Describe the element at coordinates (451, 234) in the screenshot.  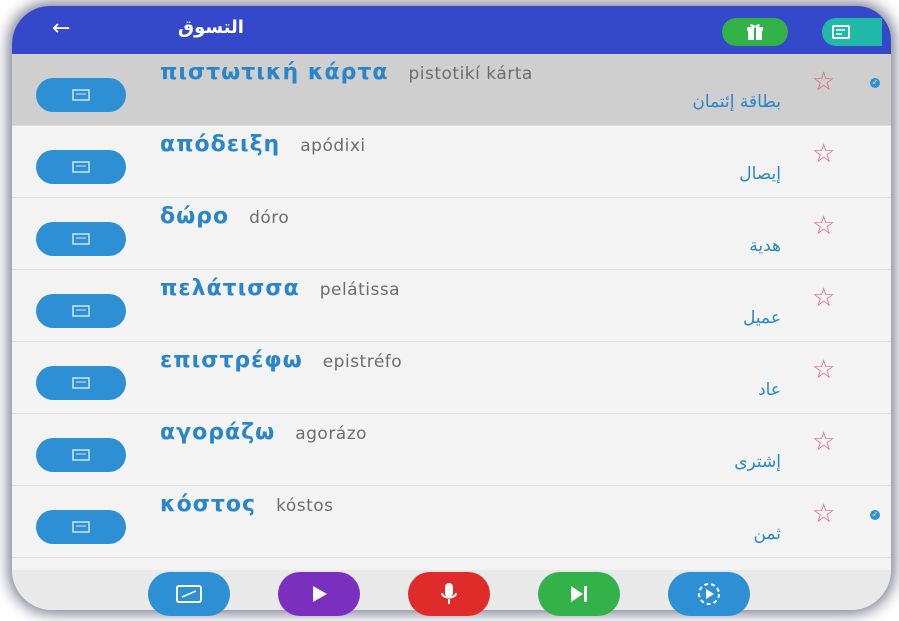
I see `word-row: δώρο dóro هدية ☆` at that location.